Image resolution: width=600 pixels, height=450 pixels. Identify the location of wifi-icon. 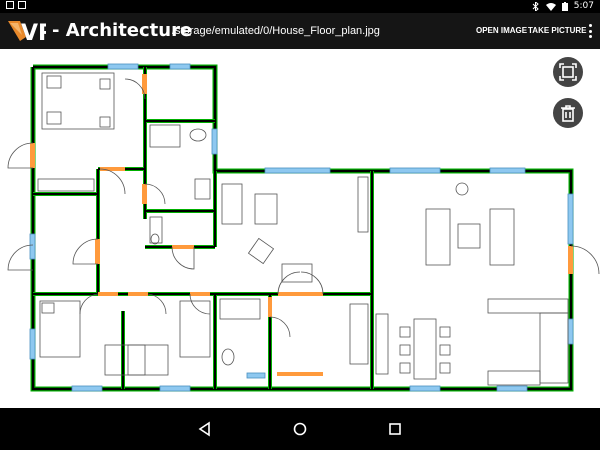
(550, 6).